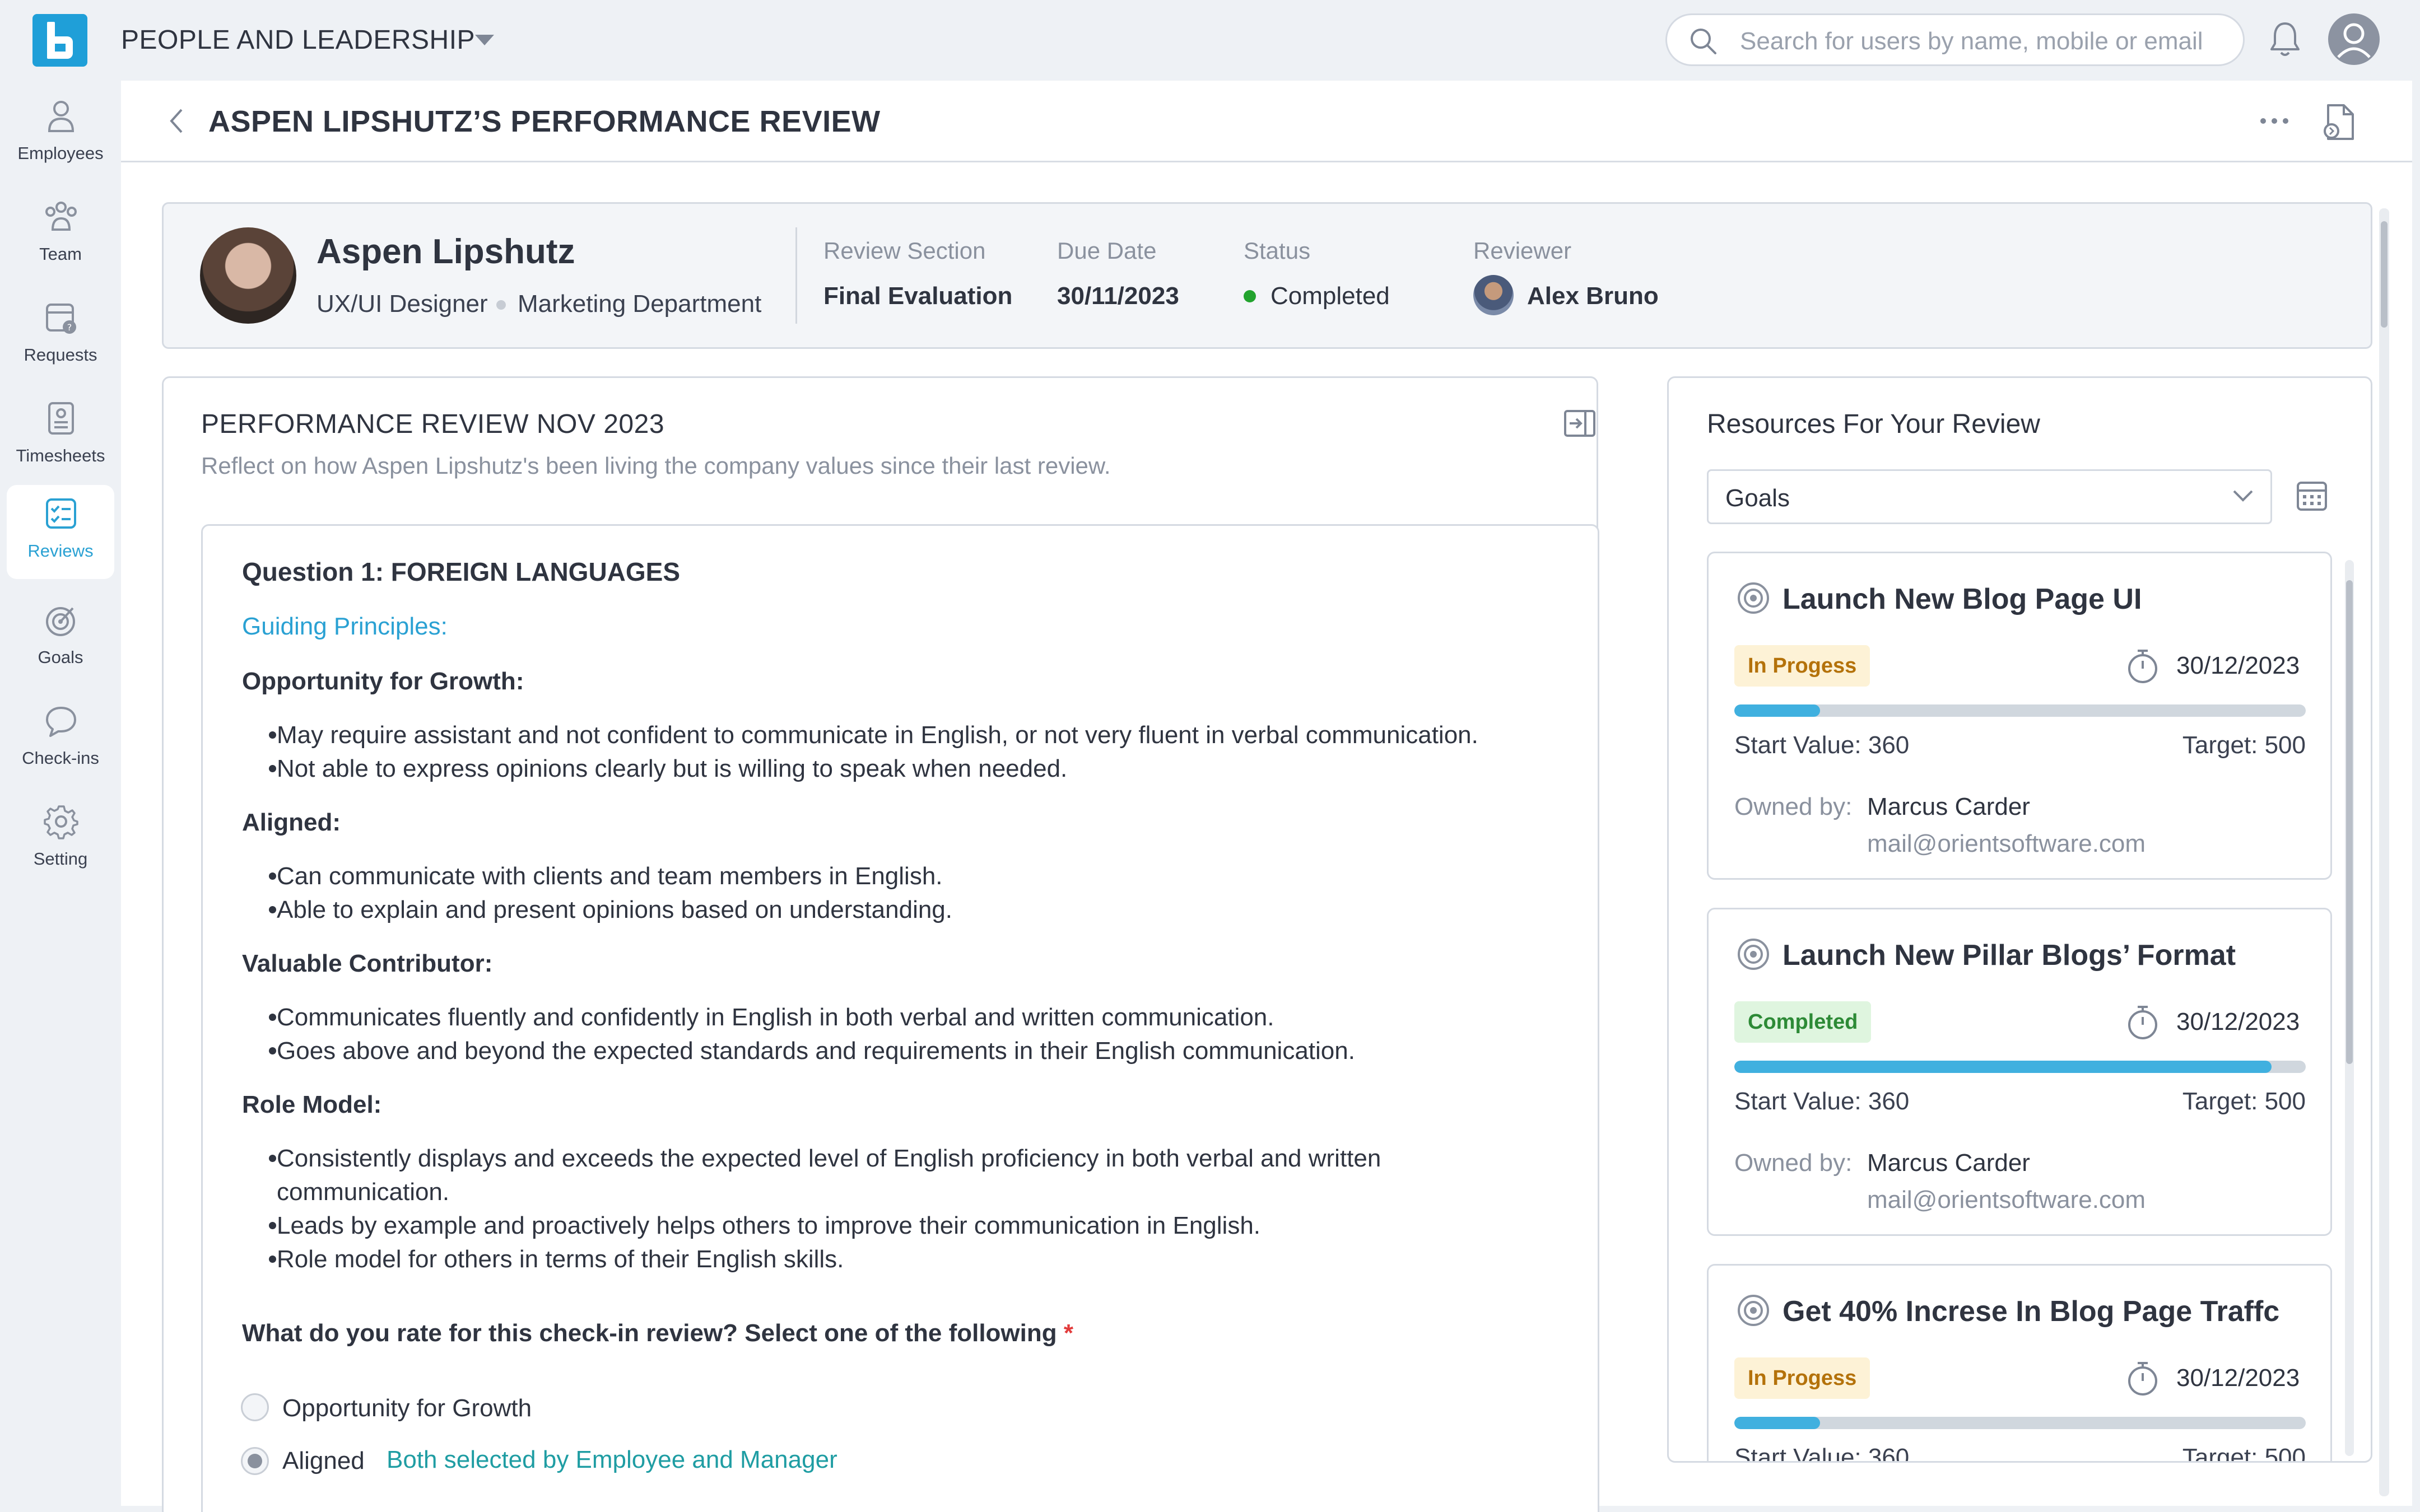 The height and width of the screenshot is (1512, 2420). What do you see at coordinates (1267, 276) in the screenshot?
I see `employee-profile-card` at bounding box center [1267, 276].